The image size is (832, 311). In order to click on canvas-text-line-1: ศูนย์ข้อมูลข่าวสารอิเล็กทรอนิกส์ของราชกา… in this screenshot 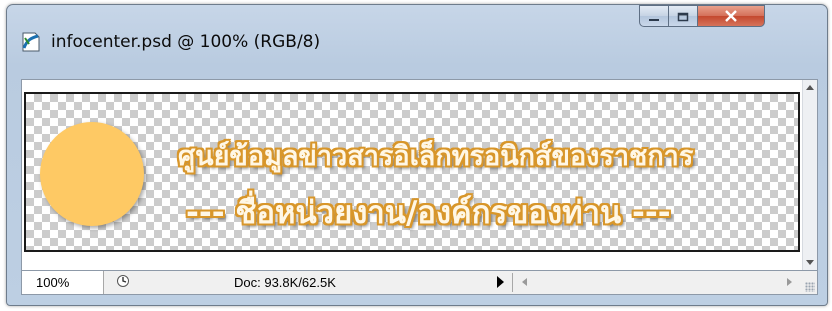, I will do `click(436, 156)`.